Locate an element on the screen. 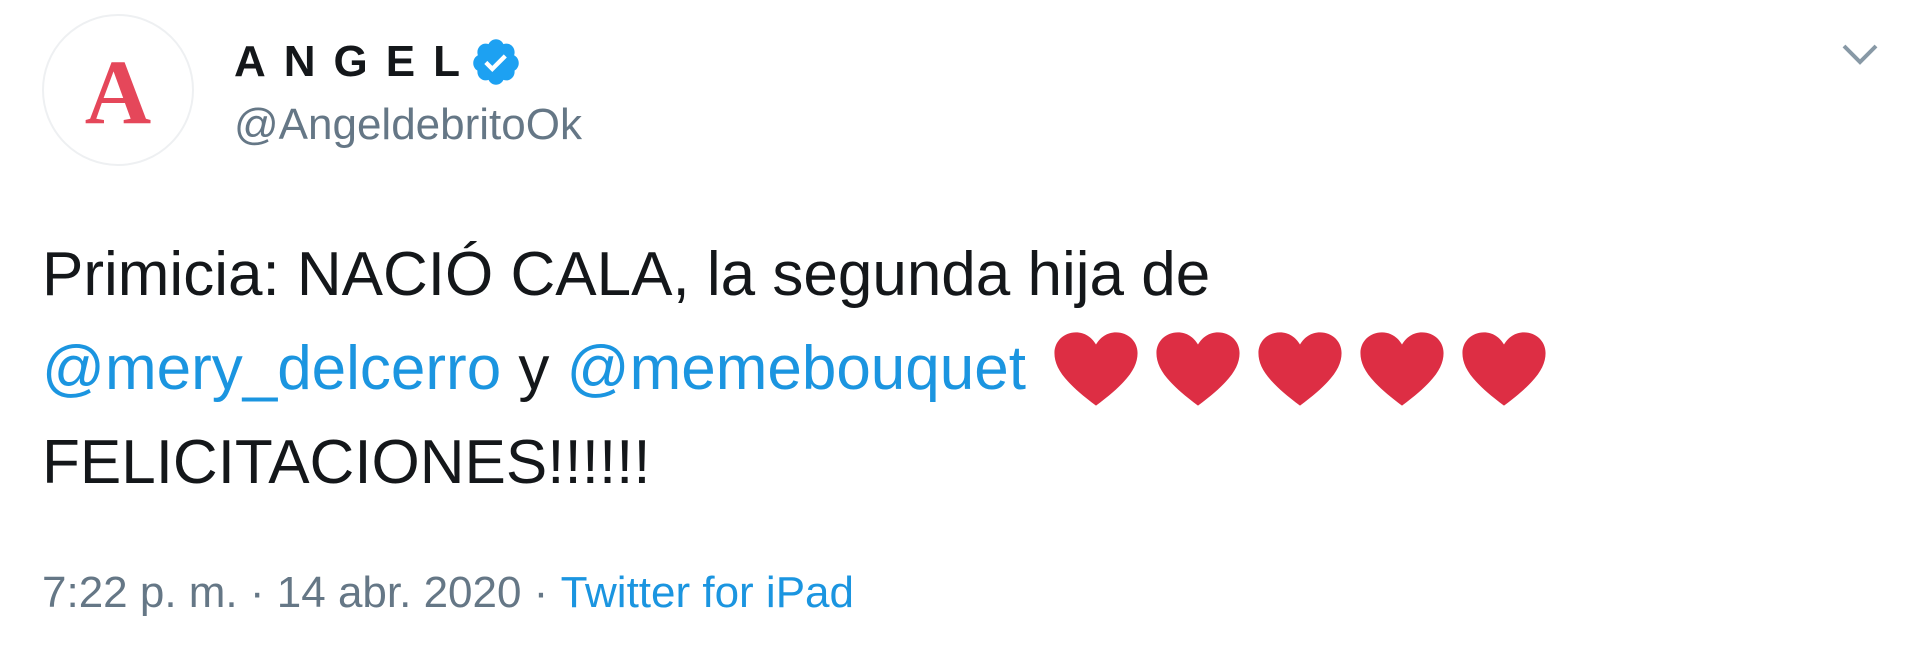 The image size is (1920, 650). verified-badge-icon is located at coordinates (496, 62).